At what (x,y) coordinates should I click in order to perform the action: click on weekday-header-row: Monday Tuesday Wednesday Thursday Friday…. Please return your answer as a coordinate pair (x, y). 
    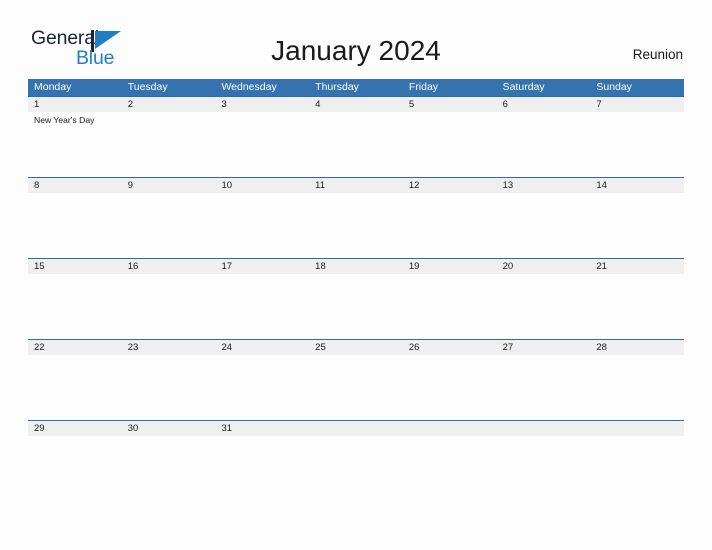
    Looking at the image, I should click on (356, 87).